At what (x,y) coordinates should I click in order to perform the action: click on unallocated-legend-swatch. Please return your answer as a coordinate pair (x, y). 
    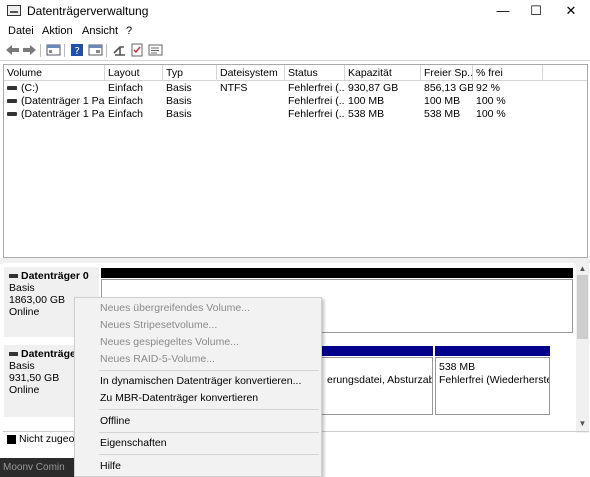
    Looking at the image, I should click on (11, 439).